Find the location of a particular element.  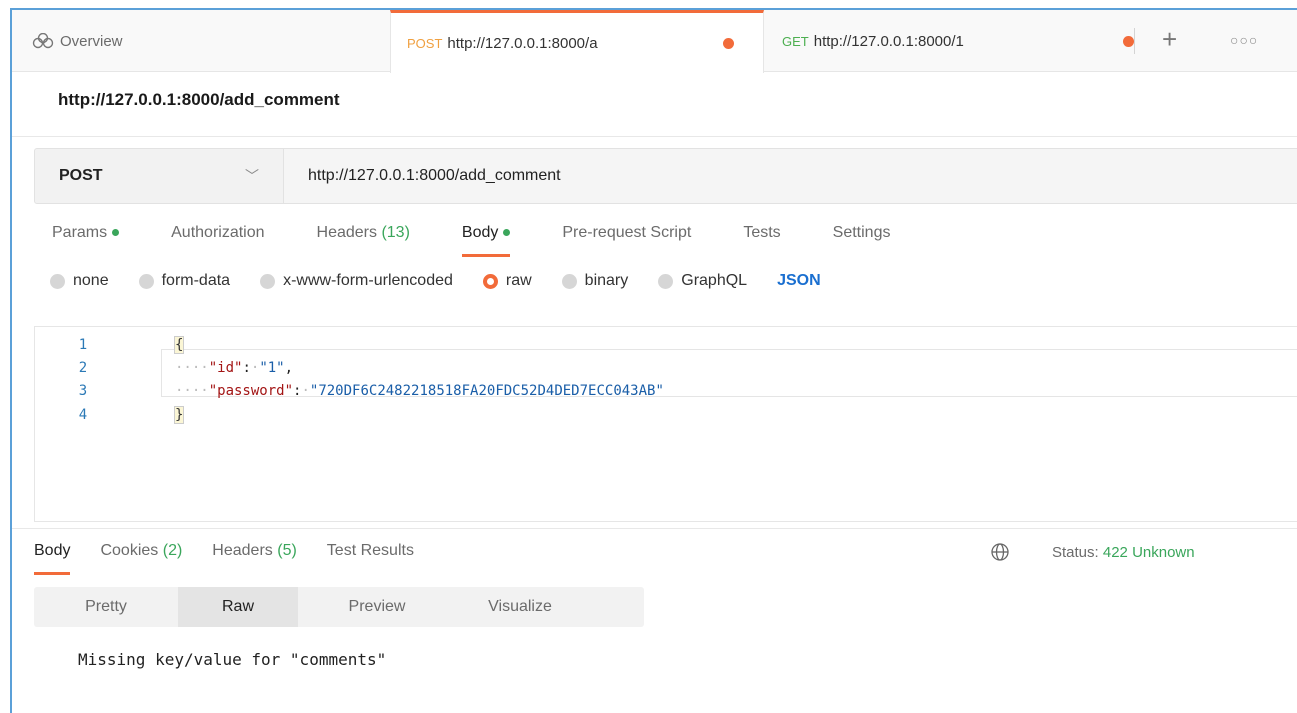

tab-url: http://127.0.0.1:8000/1 is located at coordinates (888, 41).